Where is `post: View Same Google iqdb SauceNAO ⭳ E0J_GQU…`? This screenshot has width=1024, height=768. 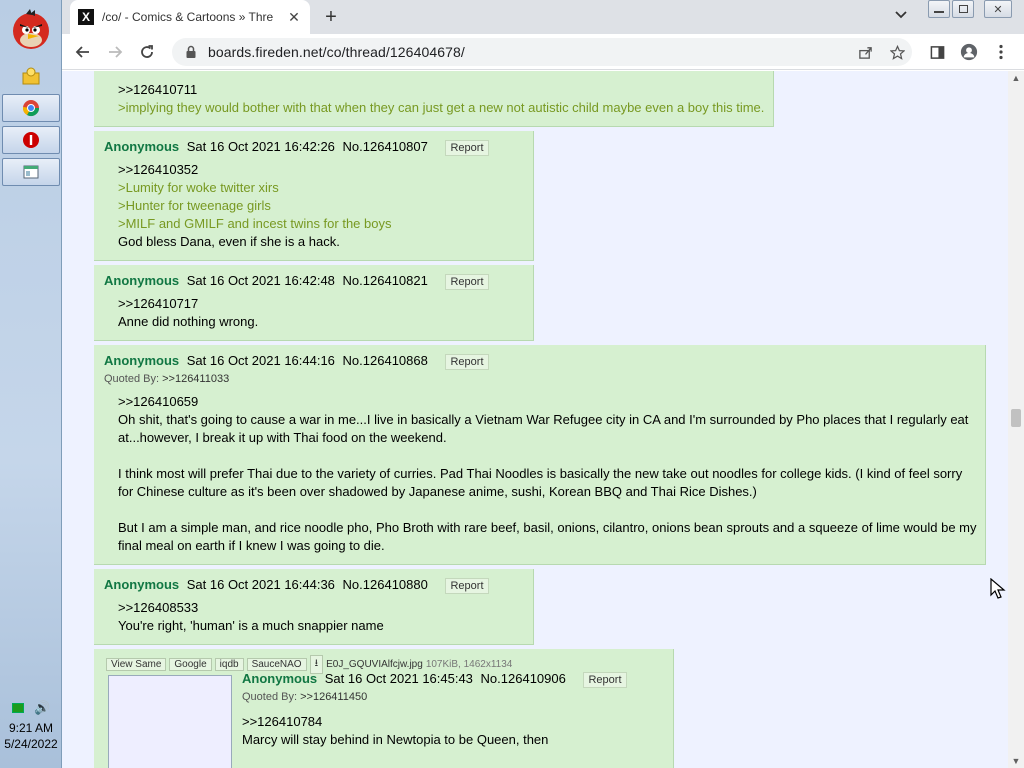
post: View Same Google iqdb SauceNAO ⭳ E0J_GQU… is located at coordinates (384, 708).